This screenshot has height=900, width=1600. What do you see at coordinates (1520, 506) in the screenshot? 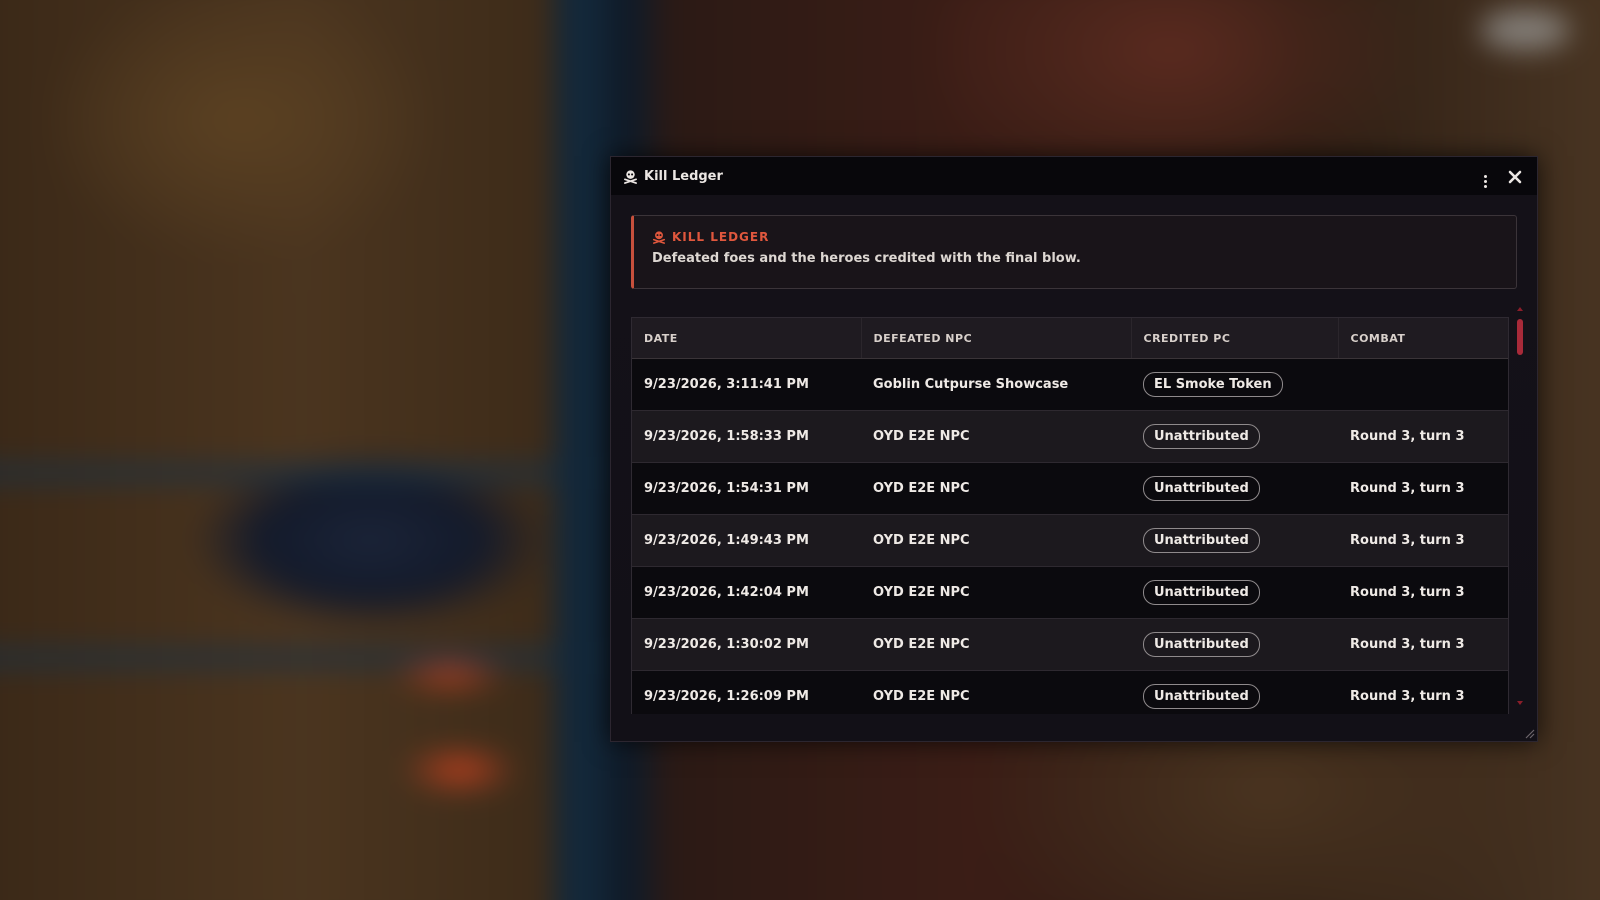
I see `table-scrollbar` at bounding box center [1520, 506].